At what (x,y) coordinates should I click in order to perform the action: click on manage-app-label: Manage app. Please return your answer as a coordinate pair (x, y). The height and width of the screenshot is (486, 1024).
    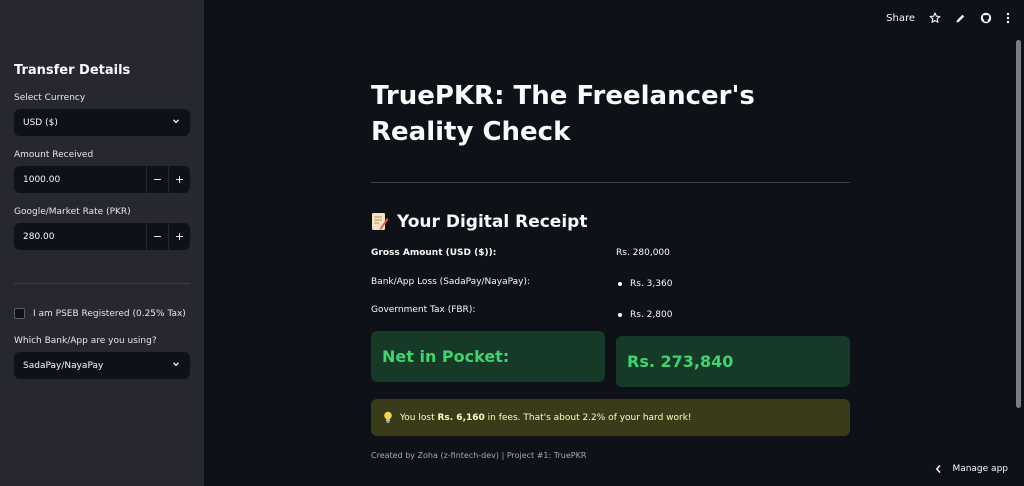
    Looking at the image, I should click on (980, 469).